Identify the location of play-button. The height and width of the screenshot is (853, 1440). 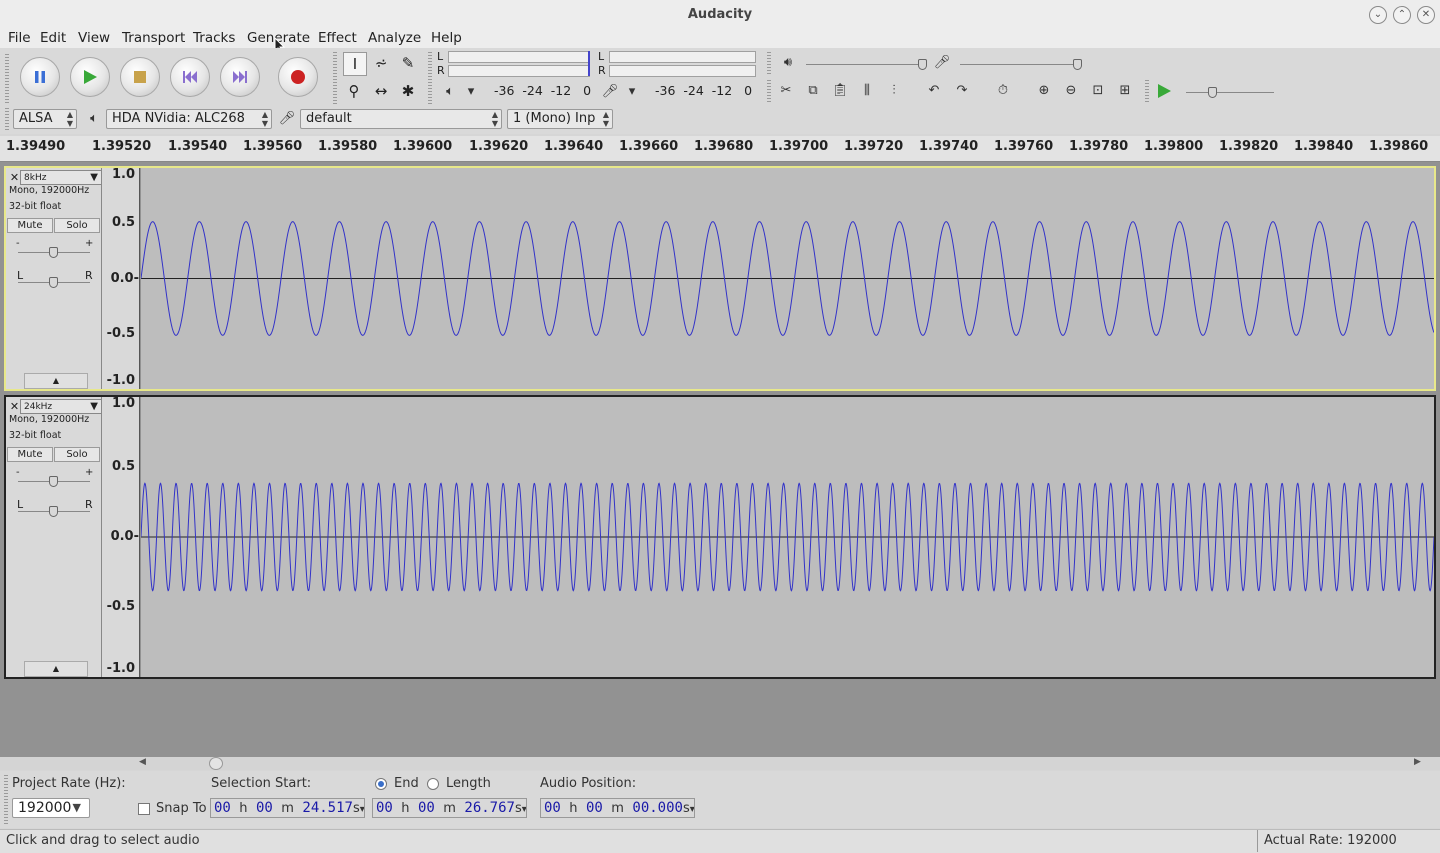
(90, 77).